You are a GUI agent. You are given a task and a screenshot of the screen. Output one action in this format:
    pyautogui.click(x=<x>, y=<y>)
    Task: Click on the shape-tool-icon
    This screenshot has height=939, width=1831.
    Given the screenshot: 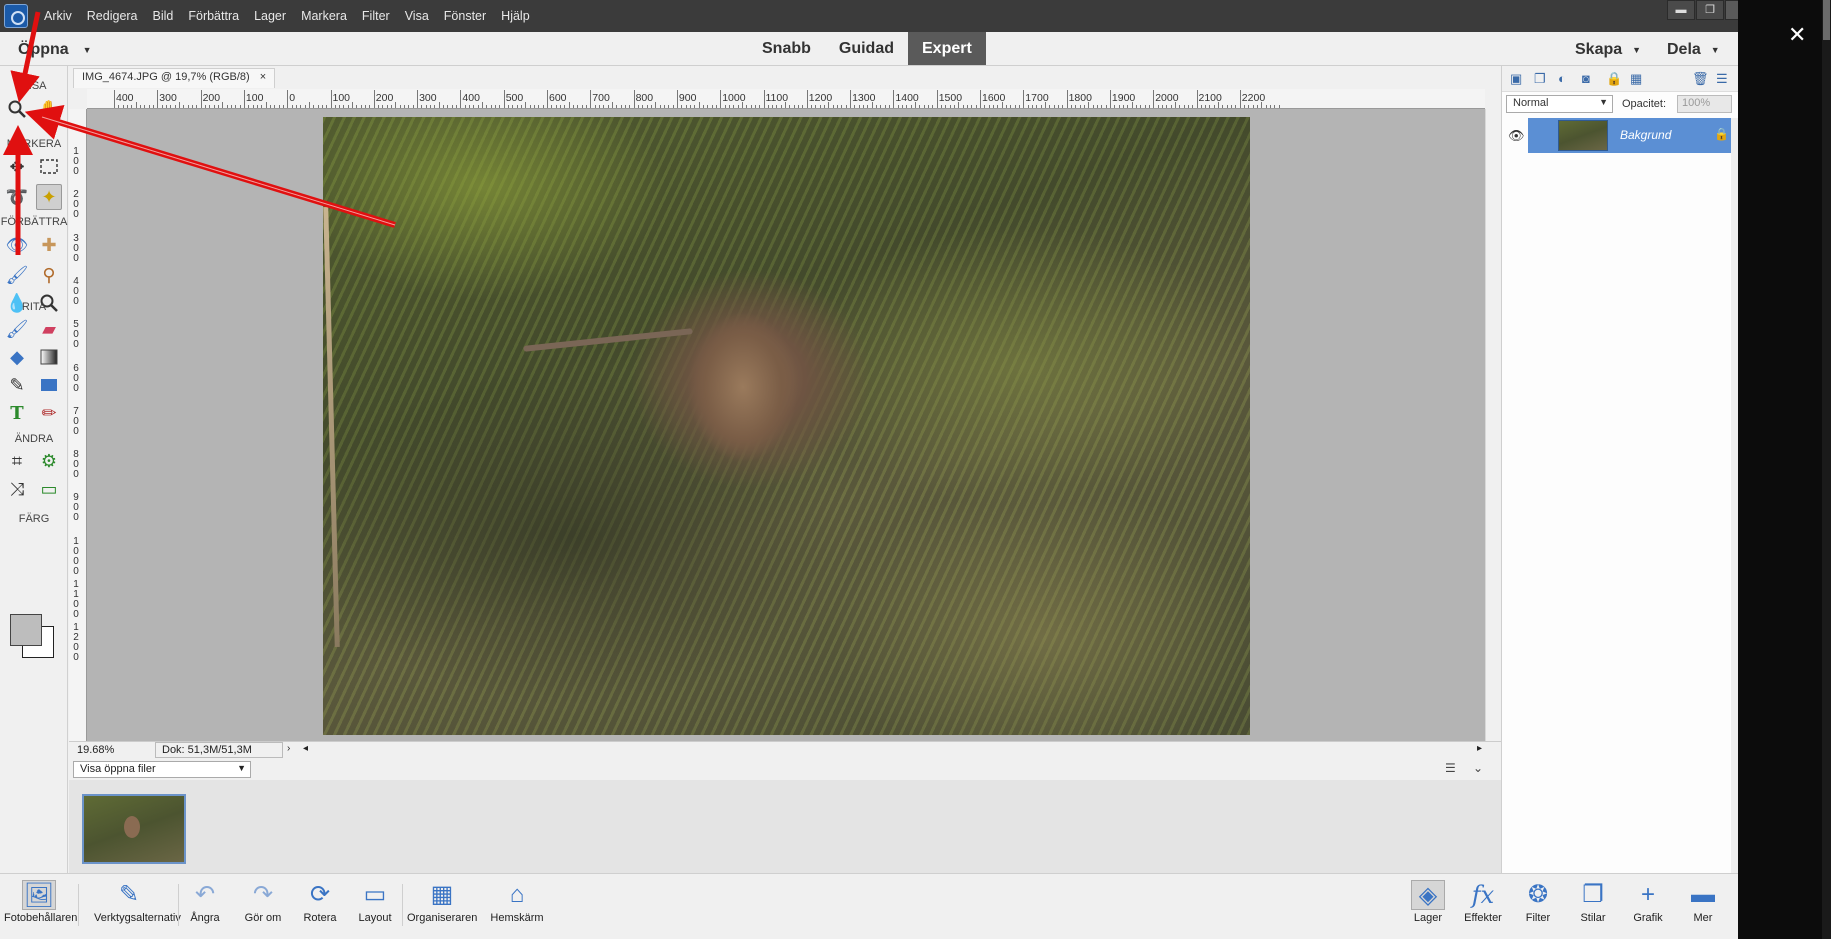 What is the action you would take?
    pyautogui.click(x=49, y=385)
    